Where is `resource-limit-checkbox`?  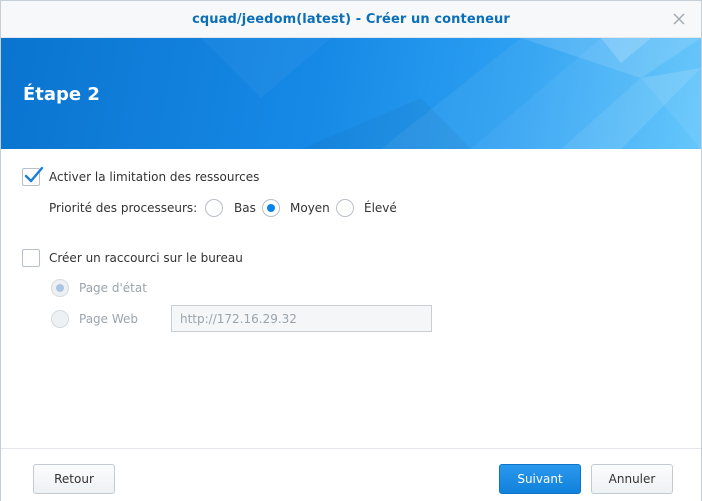
resource-limit-checkbox is located at coordinates (33, 176).